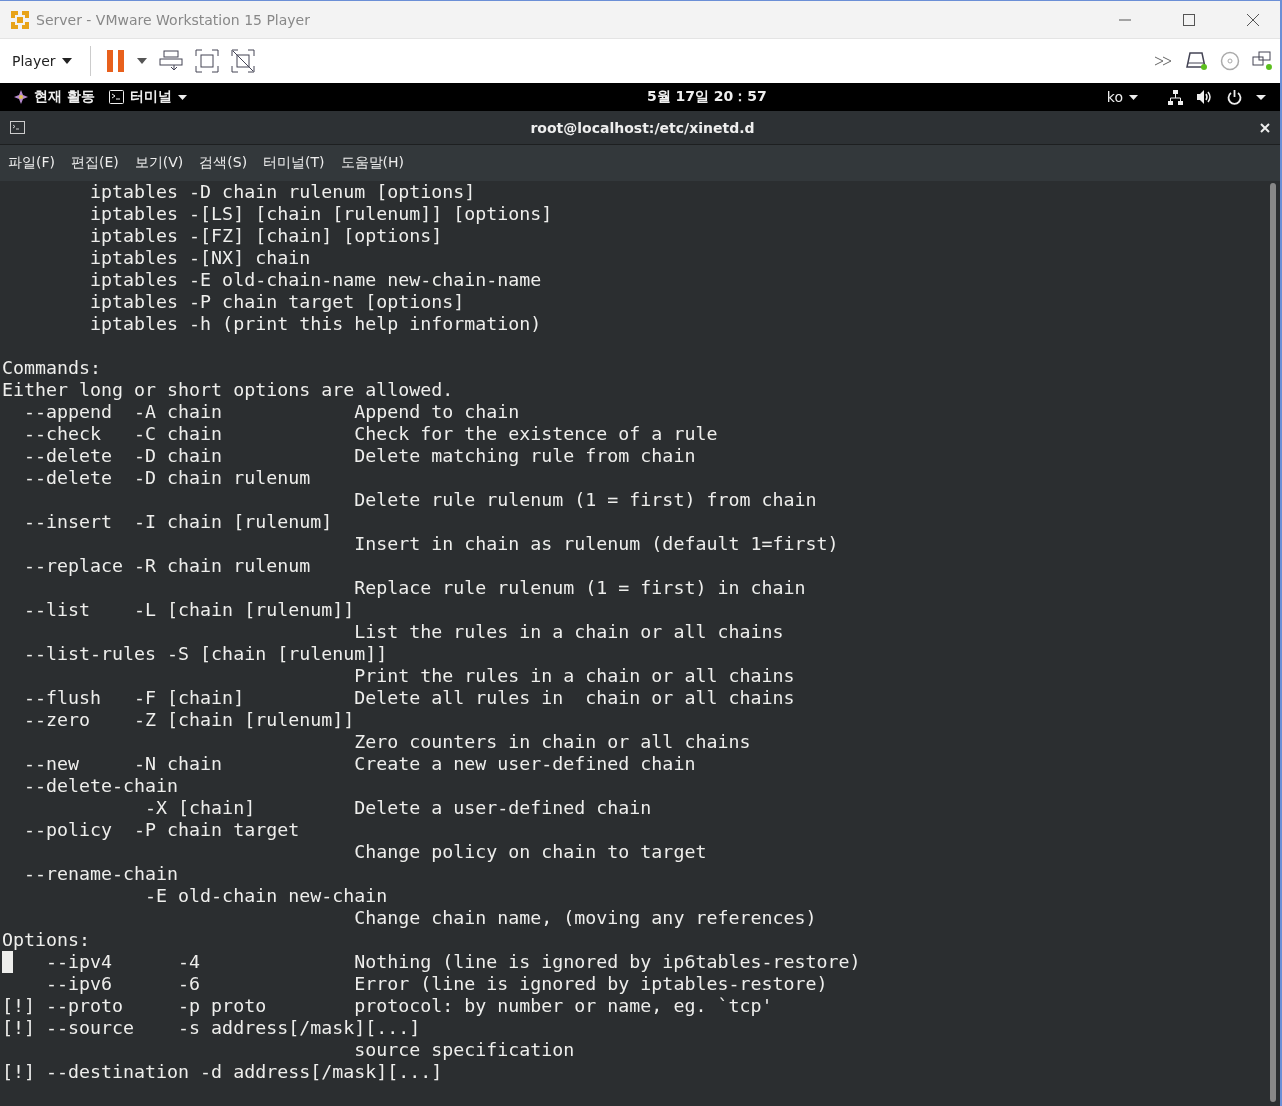 Image resolution: width=1282 pixels, height=1106 pixels. I want to click on terminal-line: iptables -[LS] [chain [rulenum]] [options], so click(321, 214).